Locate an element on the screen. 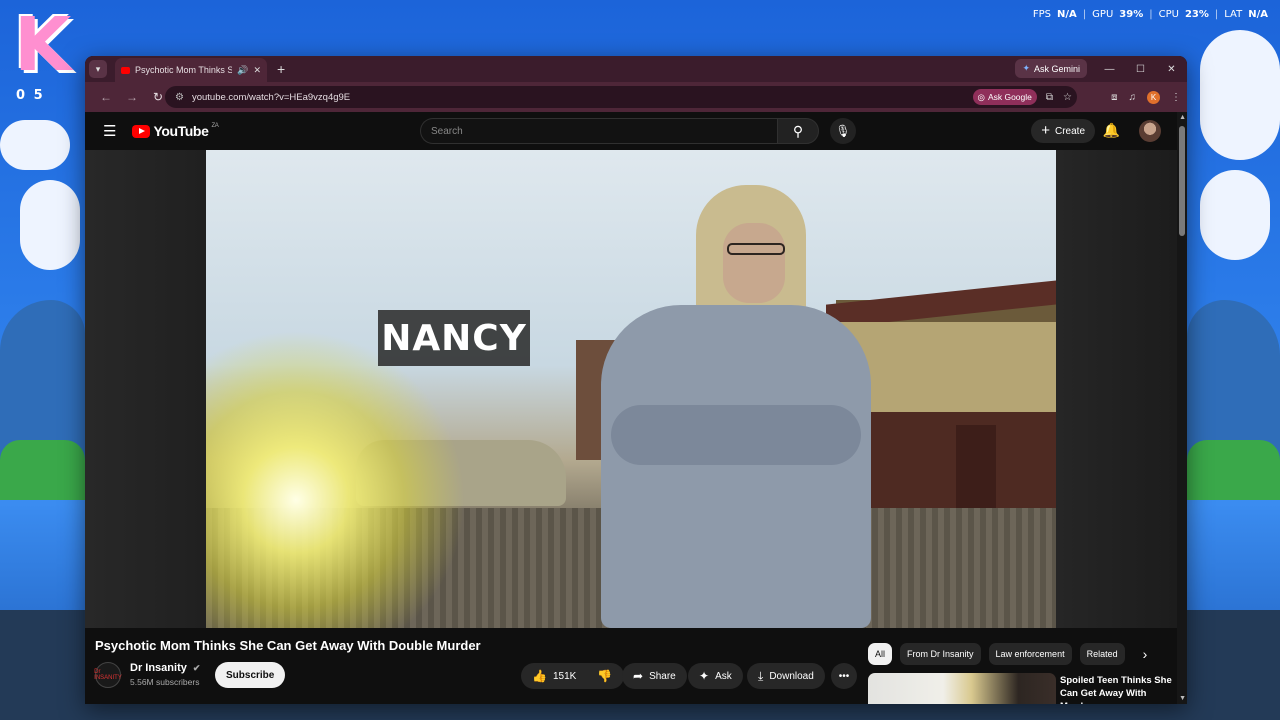 The image size is (1280, 720). speaker-icon: 🔊 is located at coordinates (242, 70).